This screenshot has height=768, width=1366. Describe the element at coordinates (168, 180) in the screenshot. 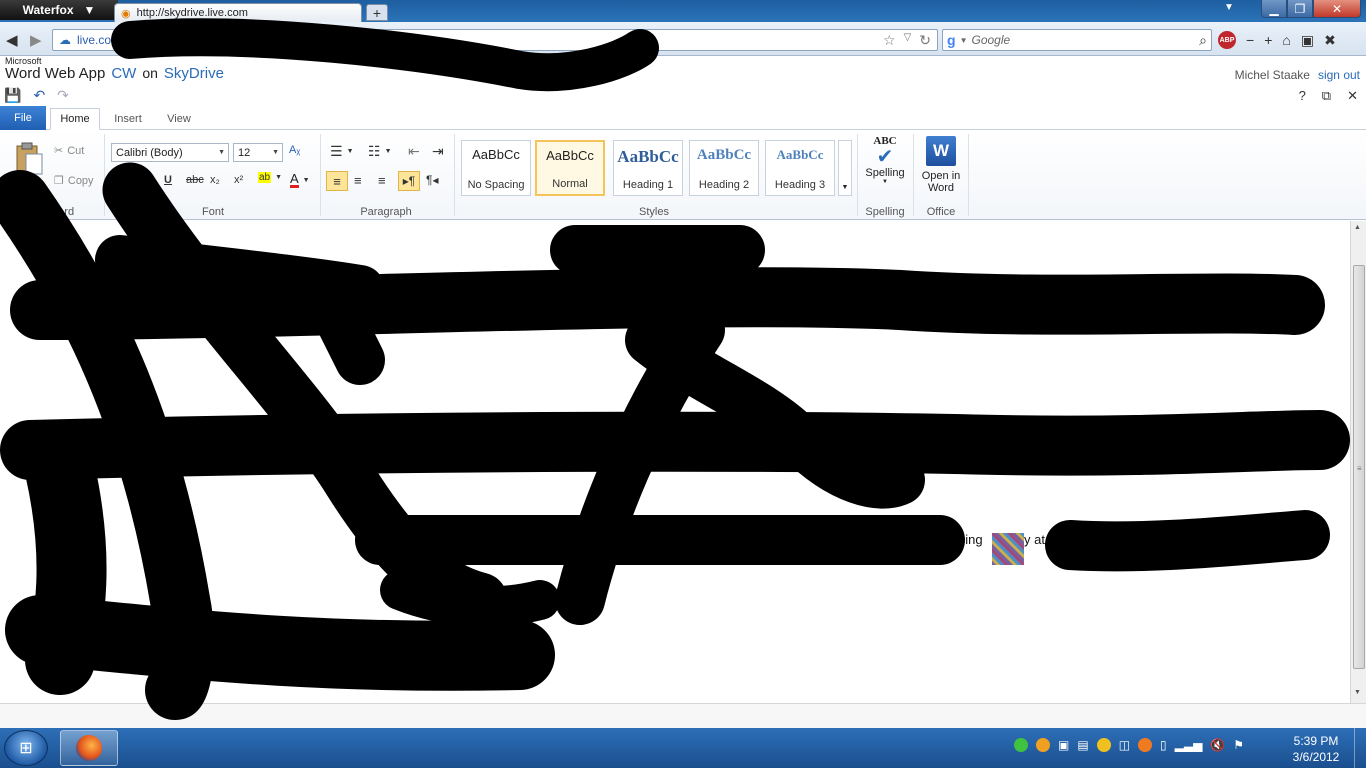

I see `underline-button: U` at that location.